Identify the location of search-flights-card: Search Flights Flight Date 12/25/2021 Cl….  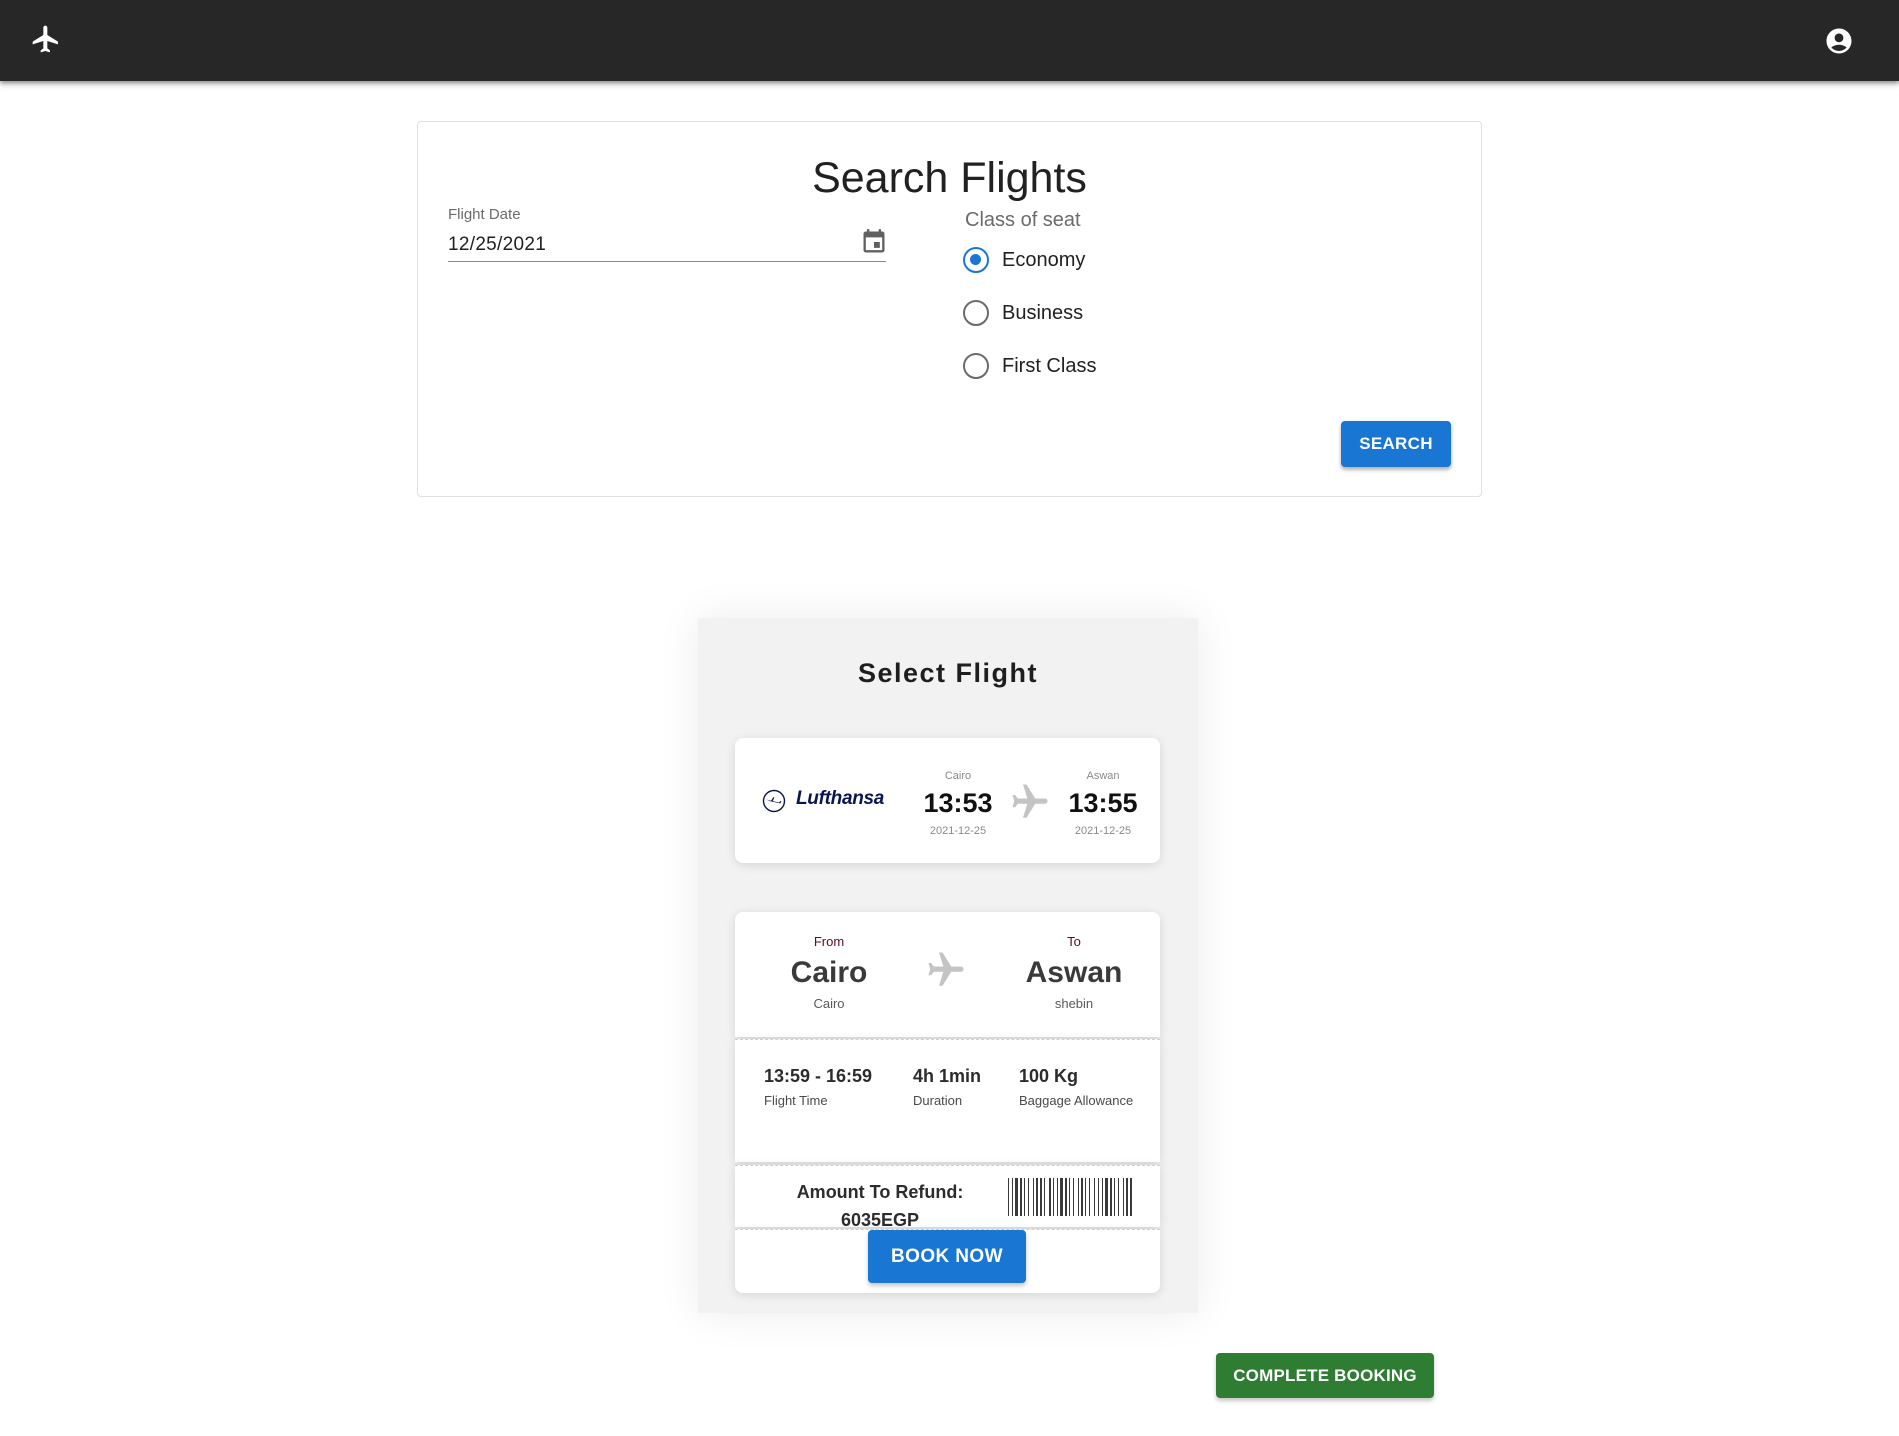
(949, 309).